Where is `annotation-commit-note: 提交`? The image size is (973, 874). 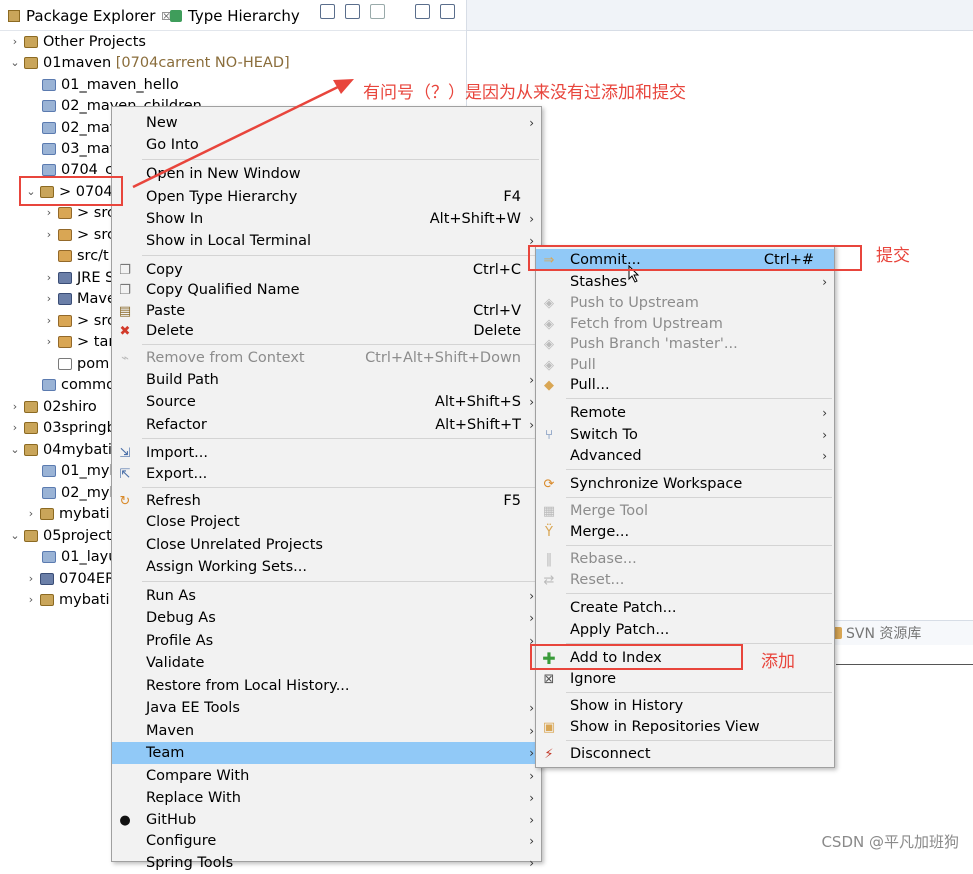
annotation-commit-note: 提交 is located at coordinates (893, 256).